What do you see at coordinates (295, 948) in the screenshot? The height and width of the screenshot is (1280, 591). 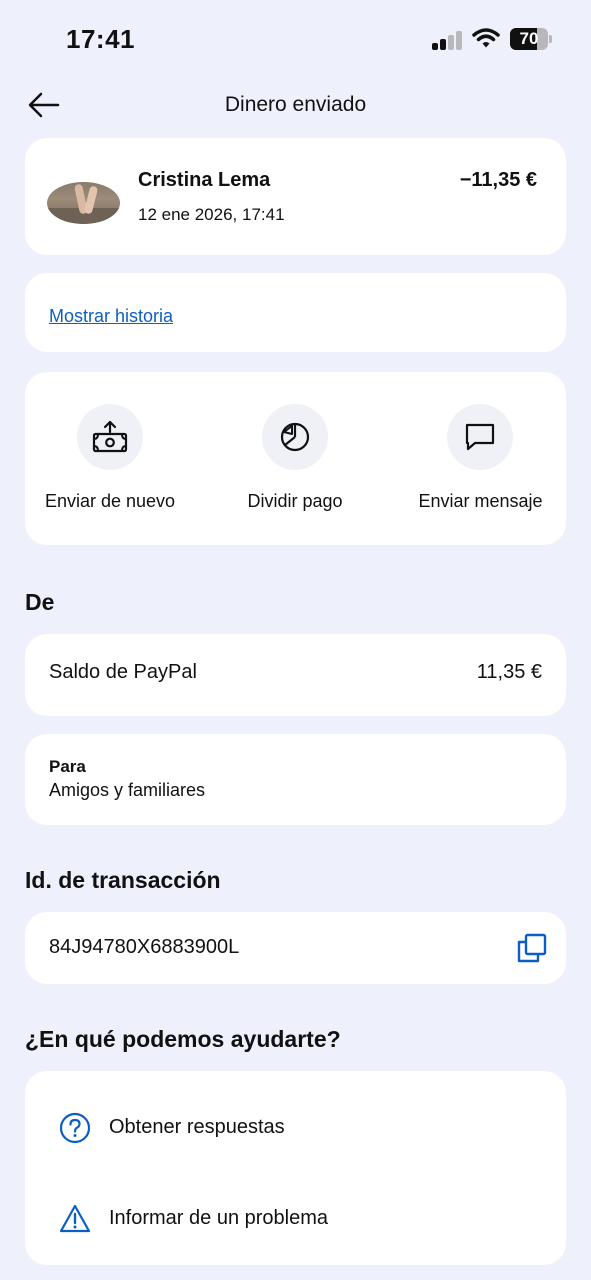 I see `transaction-id-card: 84J94780X6883900L` at bounding box center [295, 948].